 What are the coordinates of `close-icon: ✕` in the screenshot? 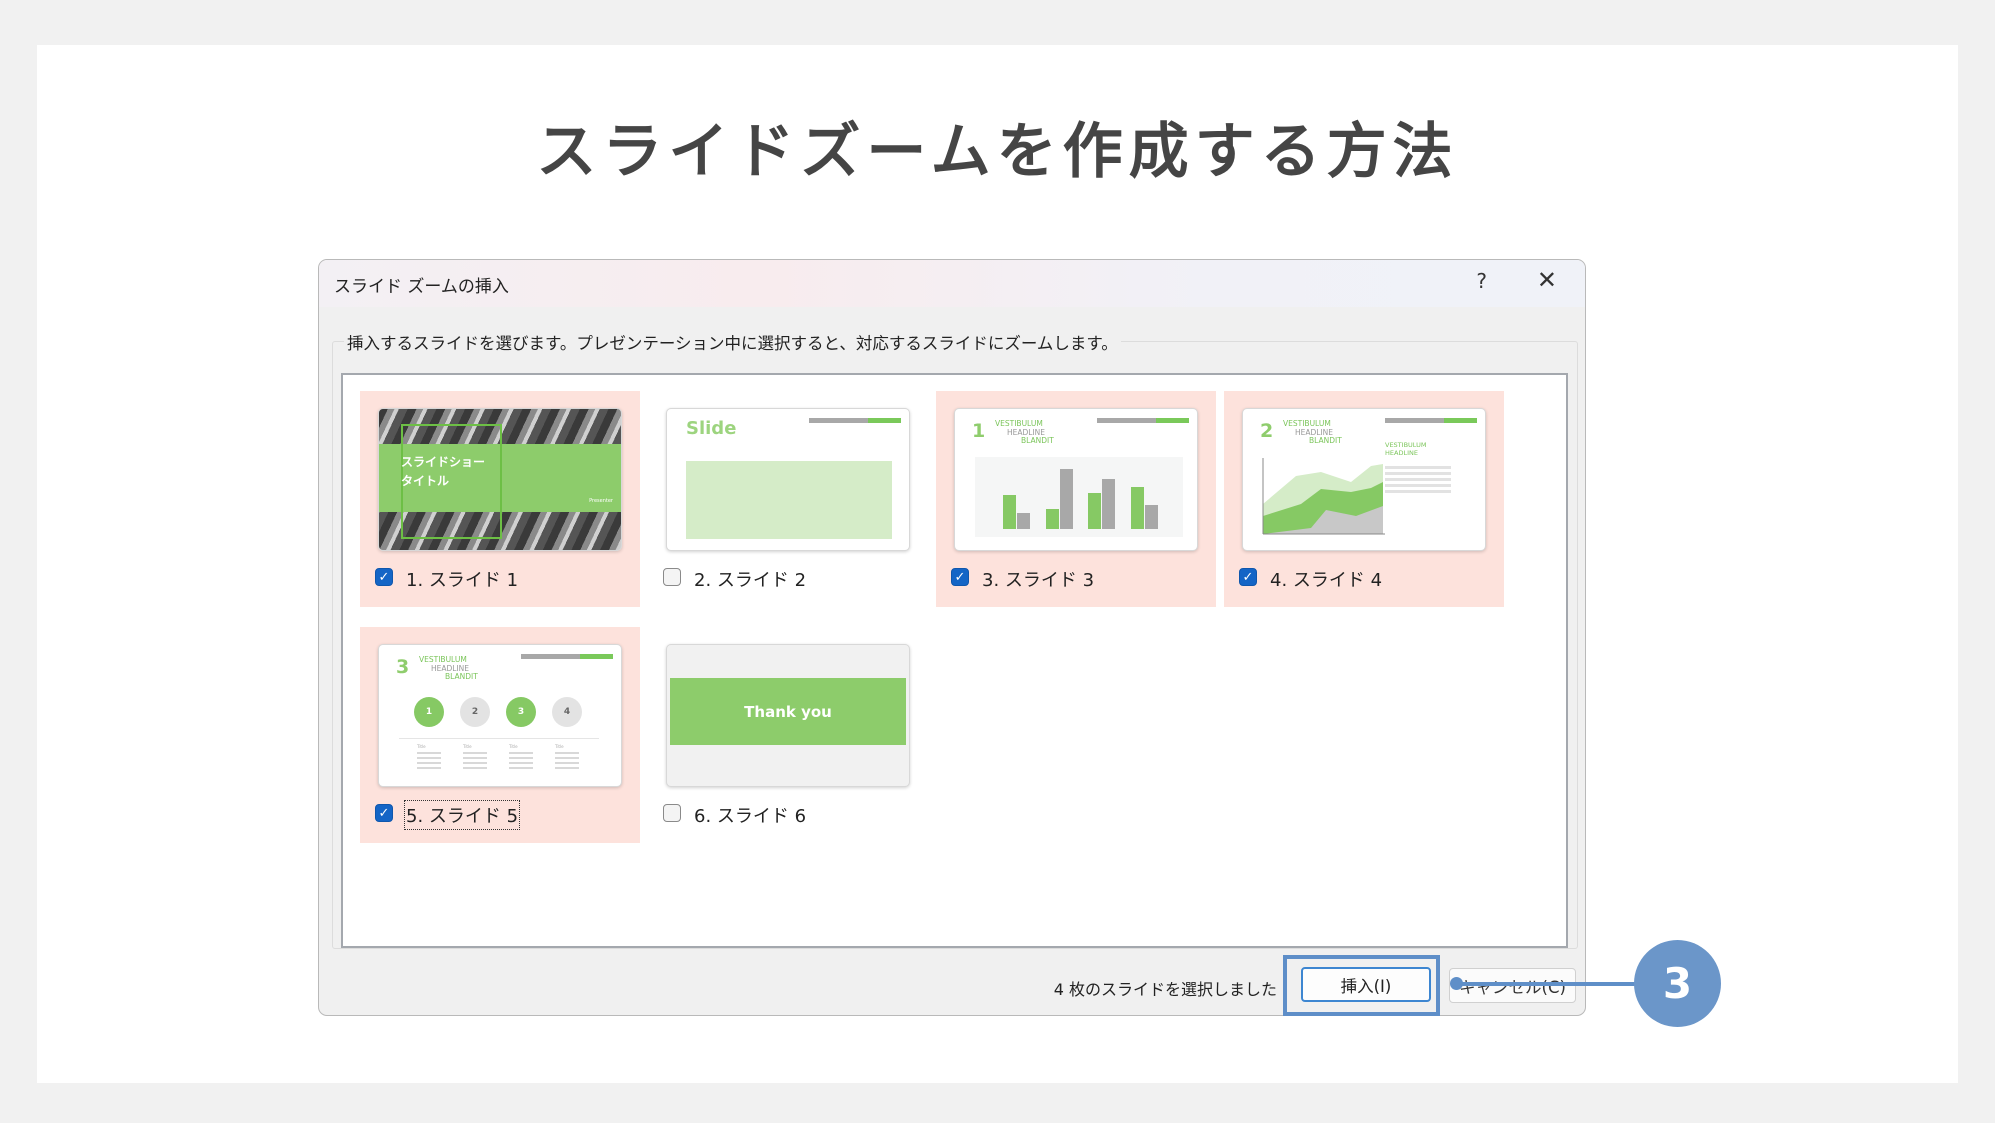 It's located at (1547, 280).